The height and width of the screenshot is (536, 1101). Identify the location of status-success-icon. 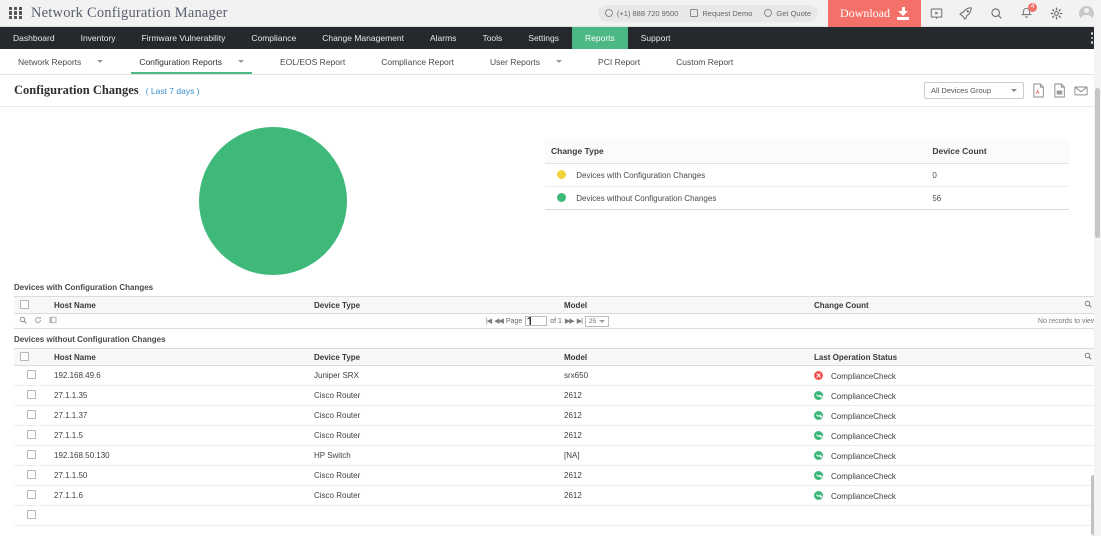
(818, 455).